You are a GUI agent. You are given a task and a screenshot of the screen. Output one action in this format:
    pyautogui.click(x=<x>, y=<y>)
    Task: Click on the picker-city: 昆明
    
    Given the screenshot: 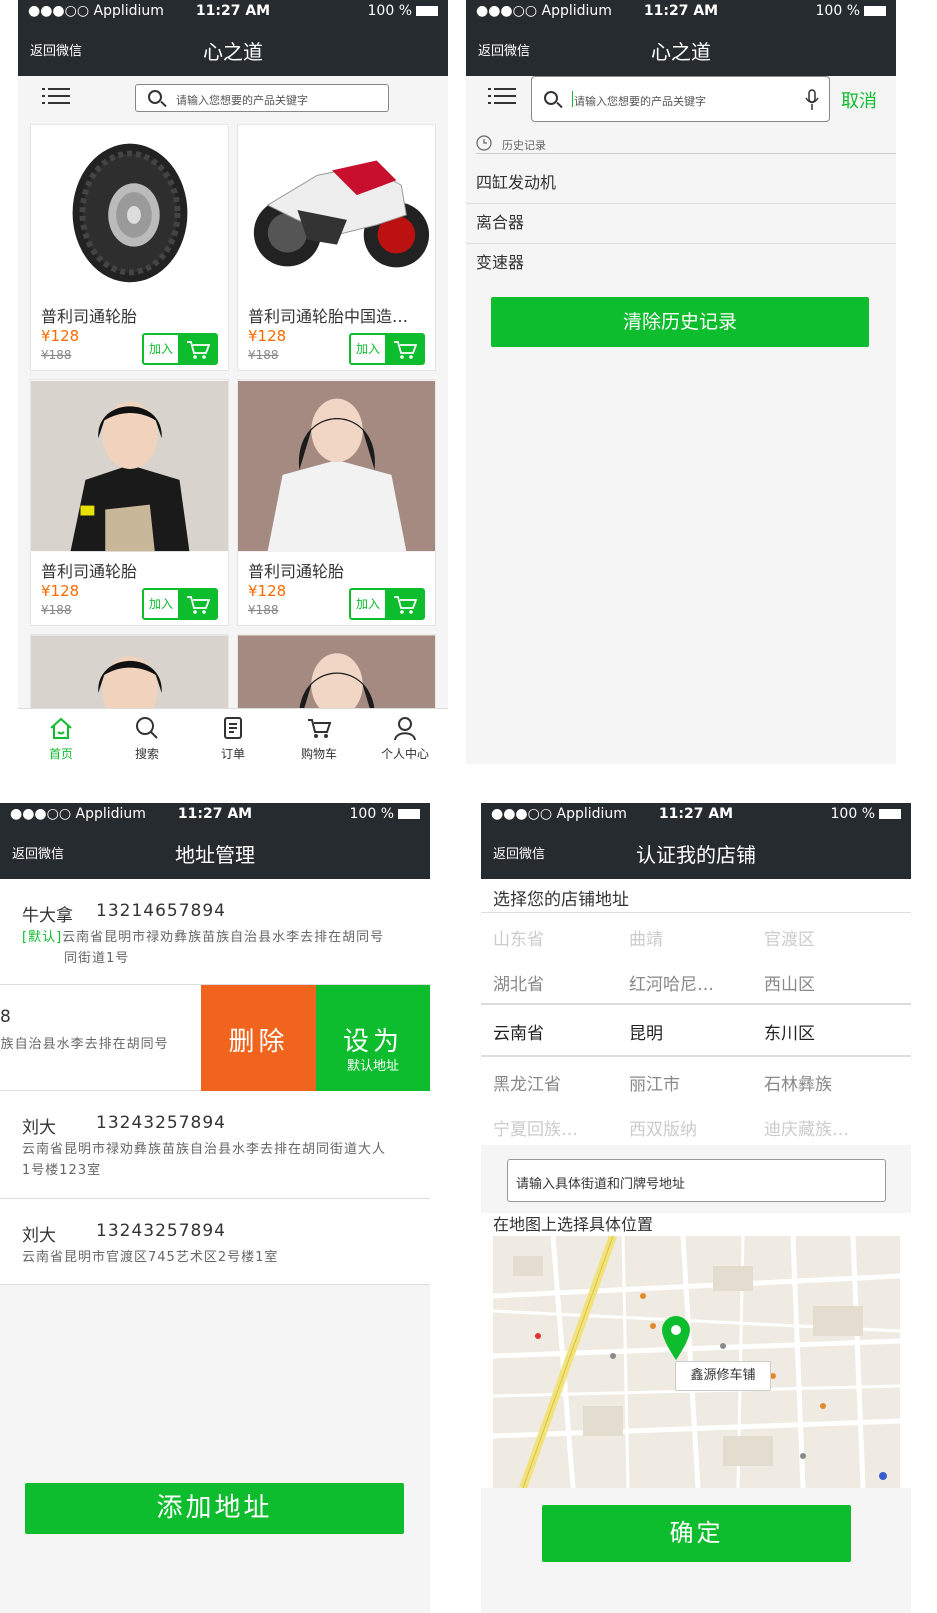 What is the action you would take?
    pyautogui.click(x=646, y=1031)
    